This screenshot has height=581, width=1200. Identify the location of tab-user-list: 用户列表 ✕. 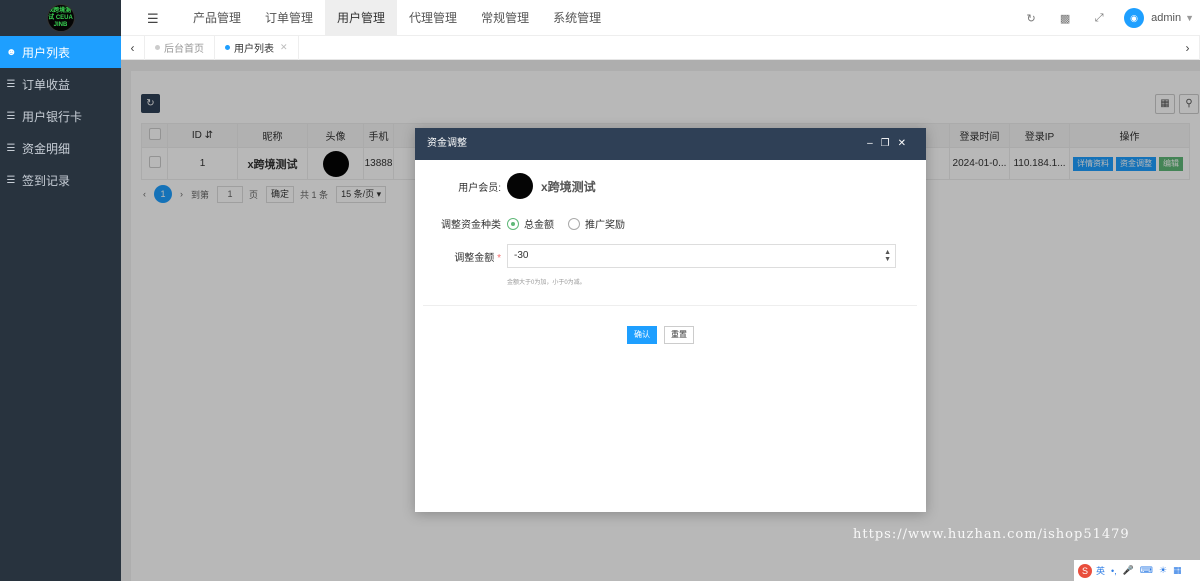
(257, 47).